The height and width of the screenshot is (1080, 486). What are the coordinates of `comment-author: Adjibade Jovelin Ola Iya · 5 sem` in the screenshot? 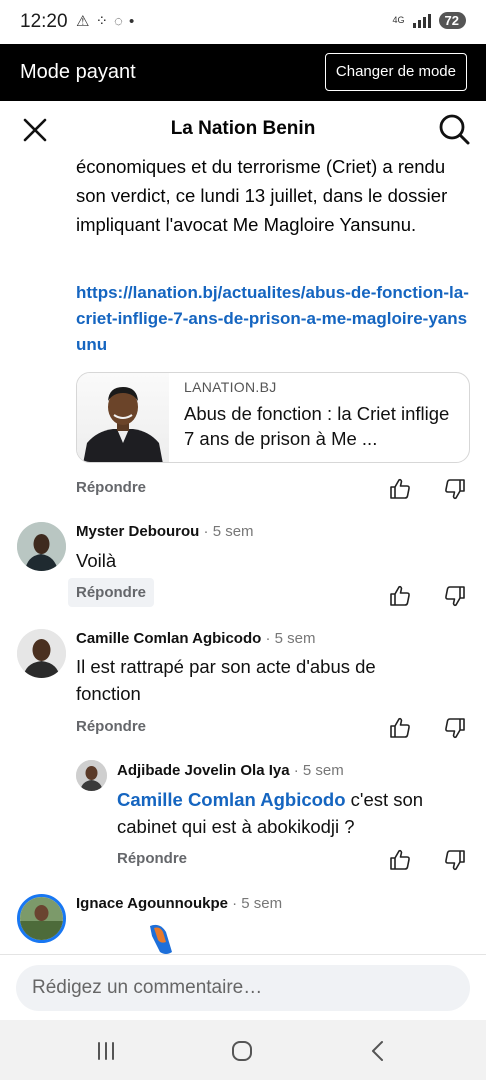 It's located at (230, 770).